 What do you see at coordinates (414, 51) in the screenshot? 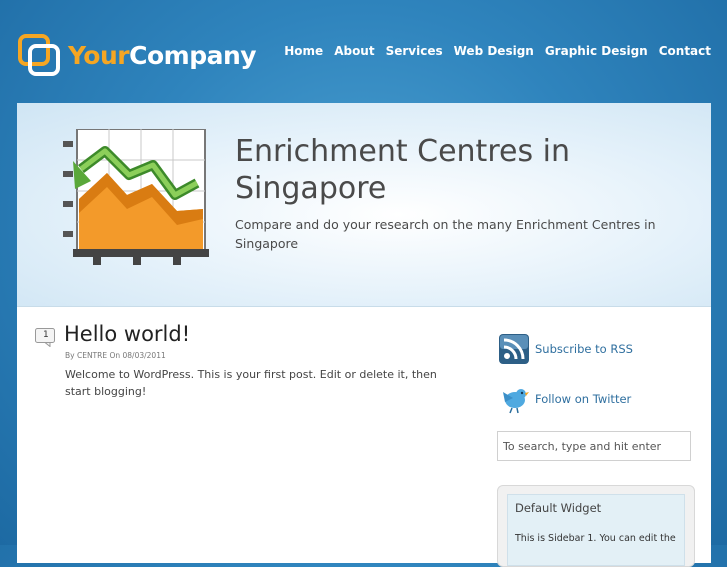
I see `nav-services: Services` at bounding box center [414, 51].